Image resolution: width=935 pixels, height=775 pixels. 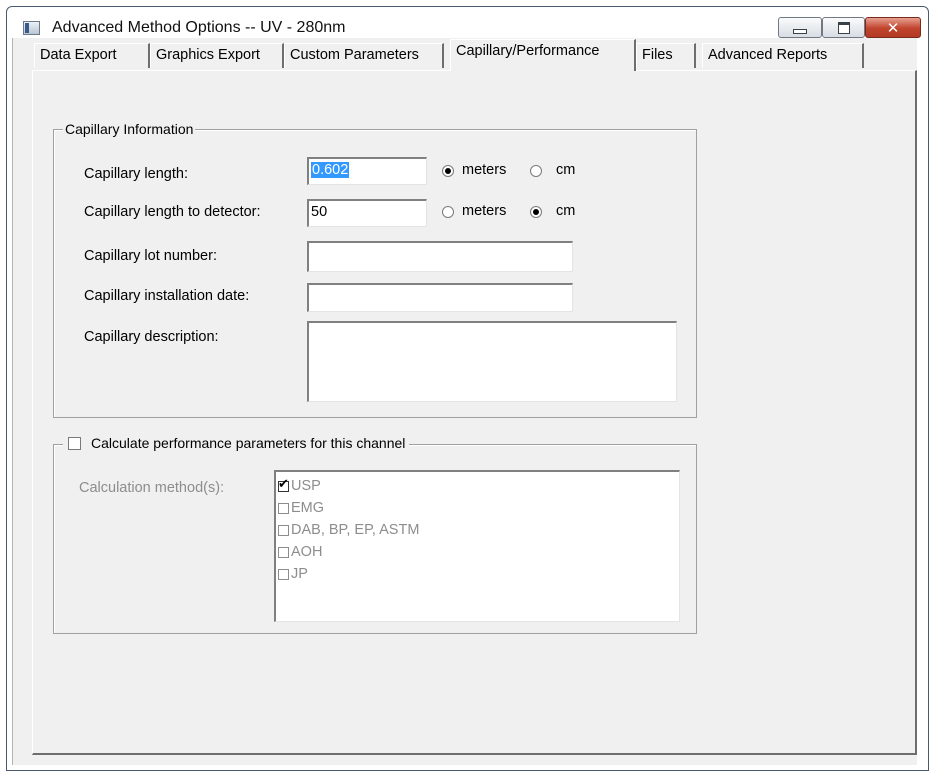 What do you see at coordinates (283, 508) in the screenshot?
I see `method-emg-checkbox` at bounding box center [283, 508].